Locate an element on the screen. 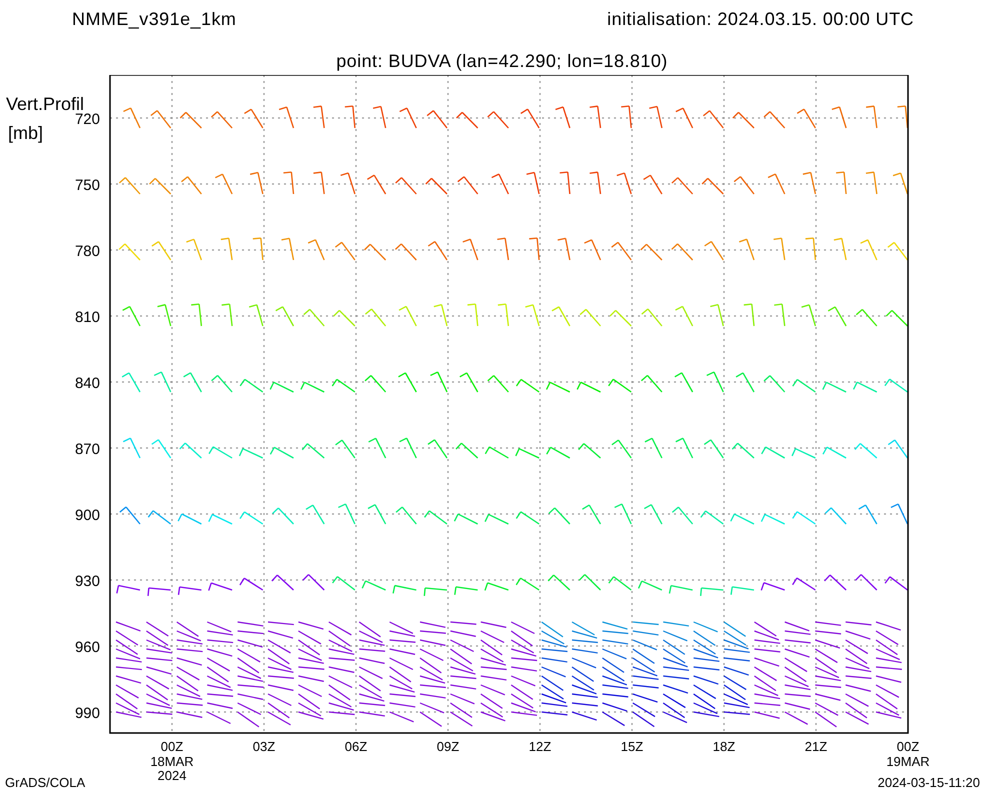  y-axis-title: Vert.Profil is located at coordinates (45, 104).